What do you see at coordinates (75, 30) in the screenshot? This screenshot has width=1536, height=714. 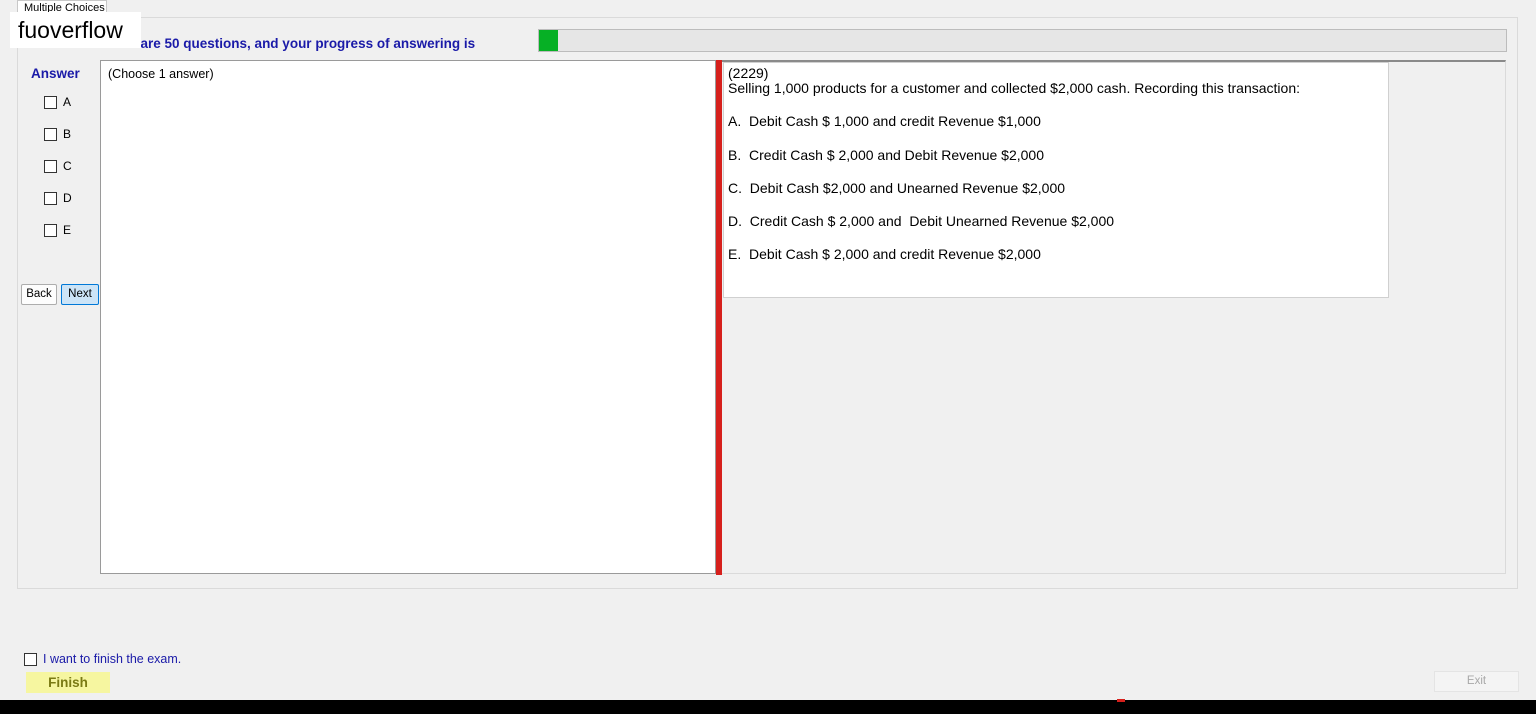 I see `watermark-overlay: fuoverflow` at bounding box center [75, 30].